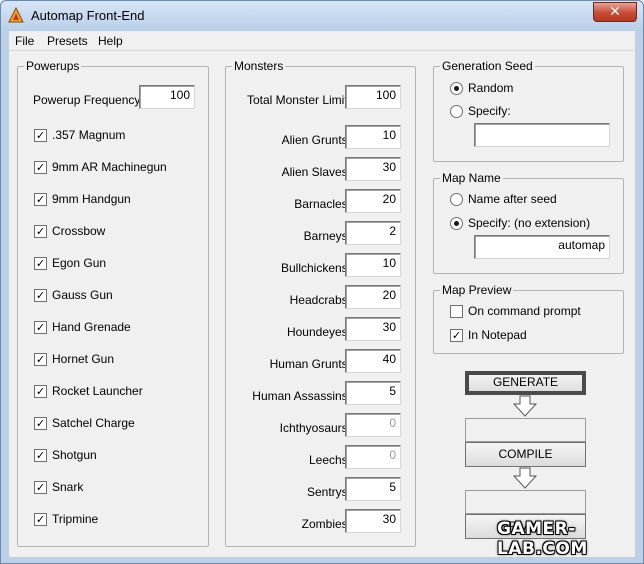 The height and width of the screenshot is (564, 644). Describe the element at coordinates (487, 66) in the screenshot. I see `generation-seed-title: Generation Seed` at that location.